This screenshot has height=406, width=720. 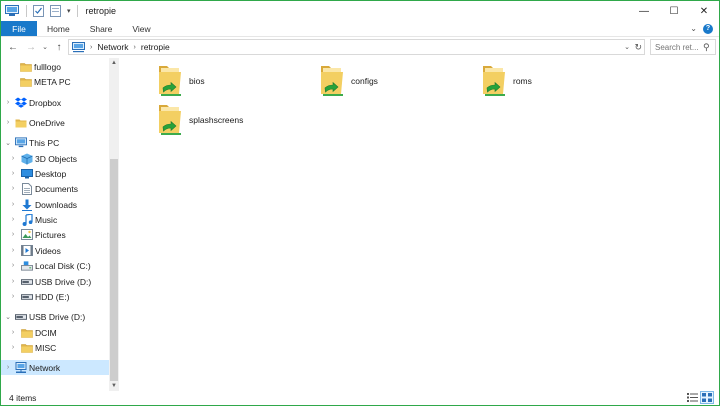 What do you see at coordinates (55, 81) in the screenshot?
I see `tree-item-meta-pc: META PC` at bounding box center [55, 81].